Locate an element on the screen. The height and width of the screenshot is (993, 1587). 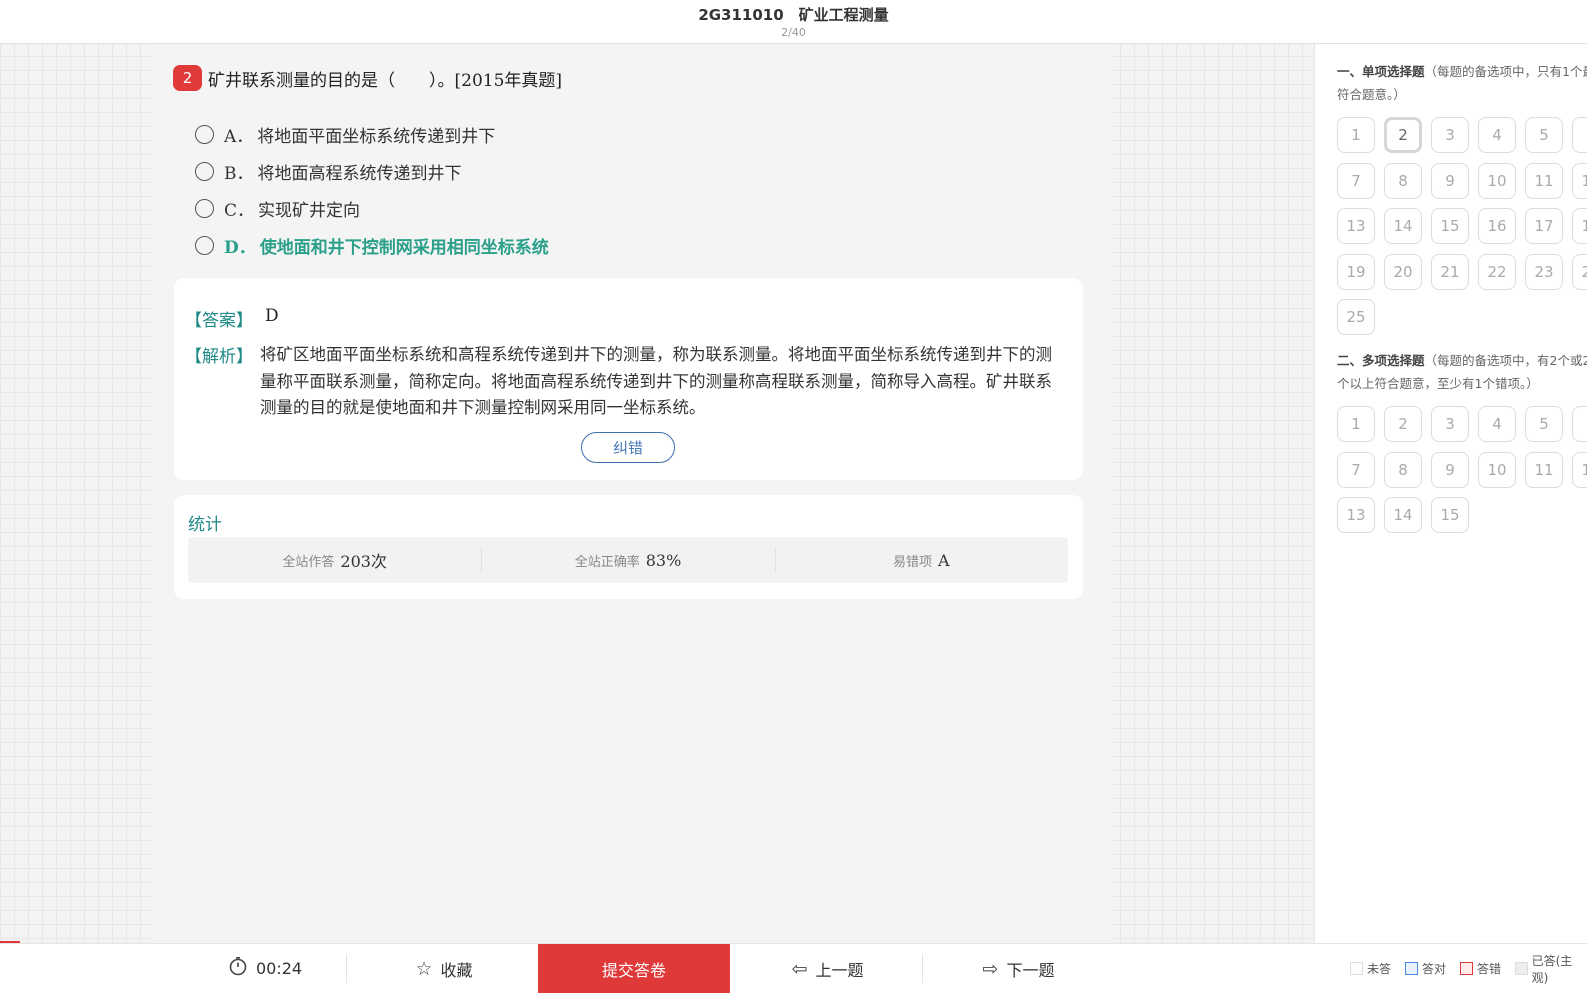
section-title: 一、单项选择题 is located at coordinates (1381, 71).